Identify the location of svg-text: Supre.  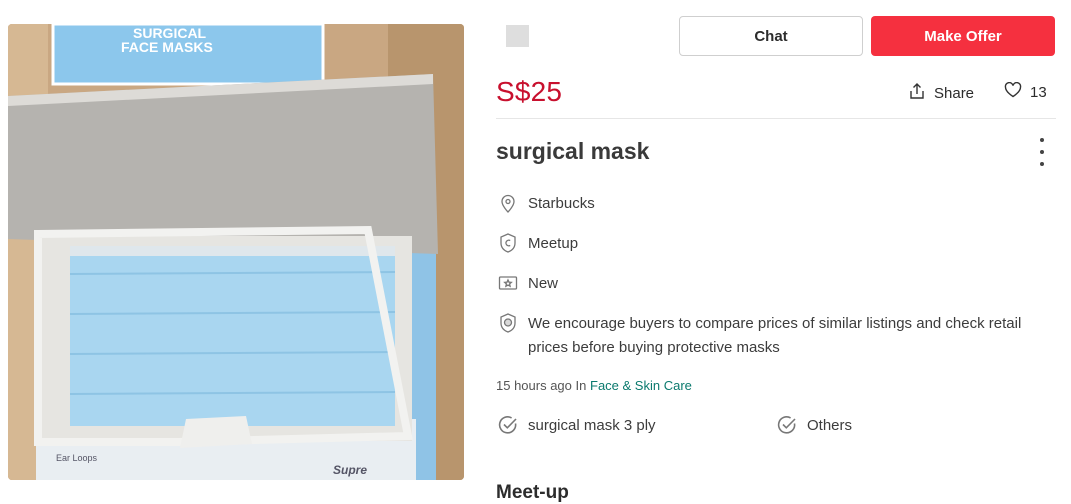
(350, 470).